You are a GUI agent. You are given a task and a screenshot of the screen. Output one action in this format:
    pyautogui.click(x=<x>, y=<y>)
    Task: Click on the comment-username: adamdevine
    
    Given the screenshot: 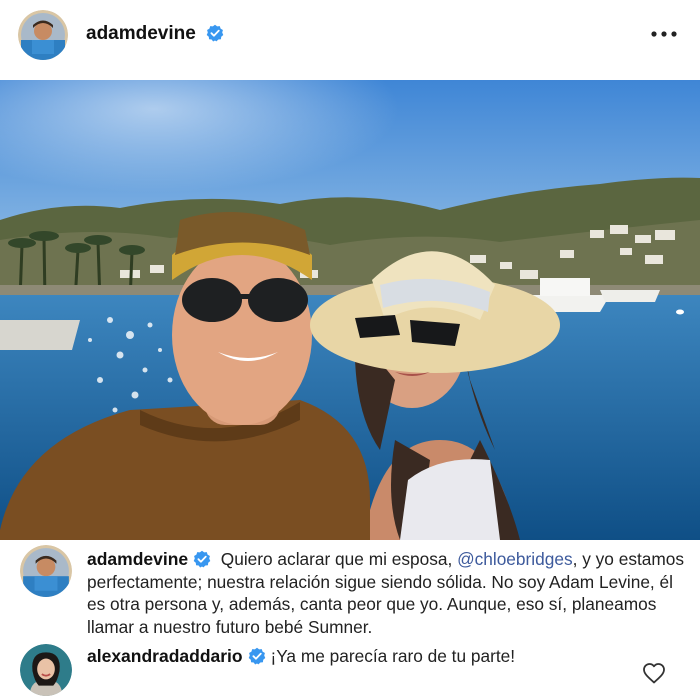 What is the action you would take?
    pyautogui.click(x=137, y=559)
    